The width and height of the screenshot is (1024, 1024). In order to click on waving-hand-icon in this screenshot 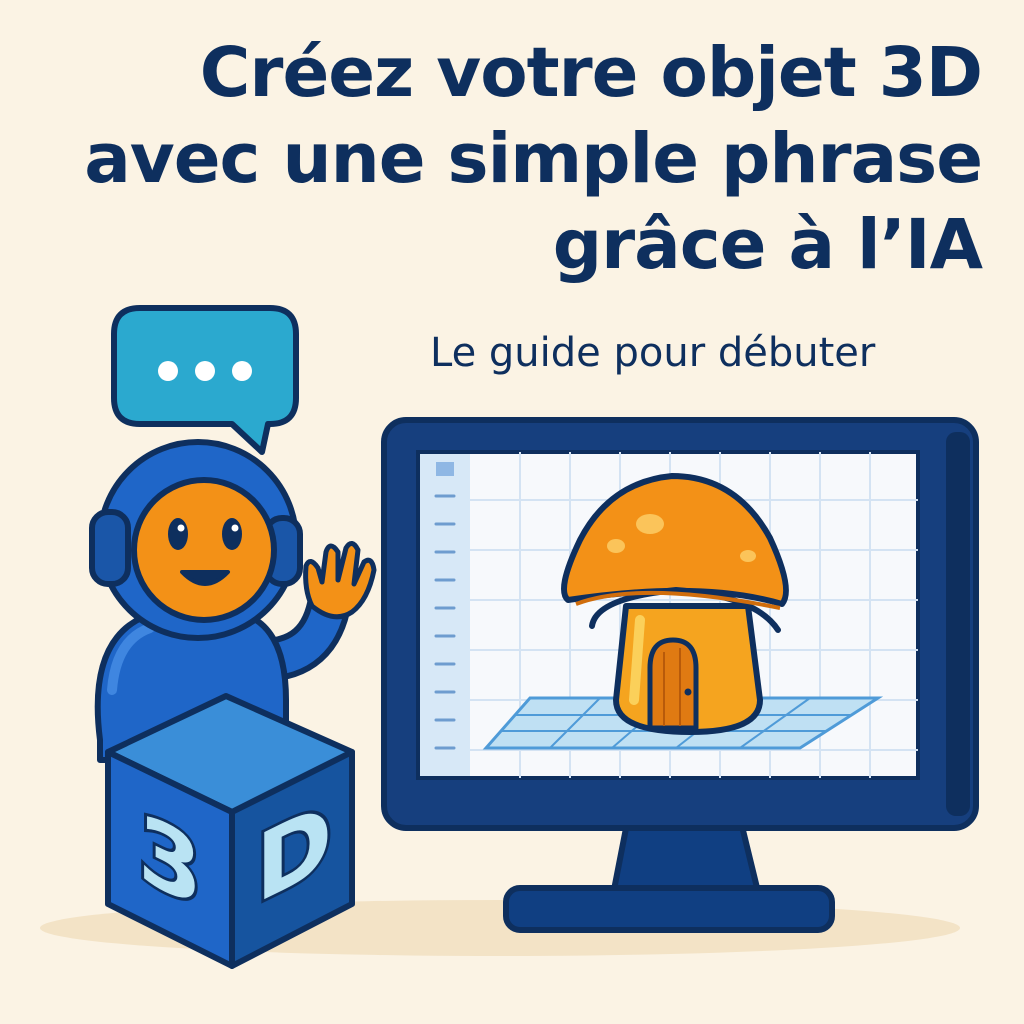, I will do `click(340, 580)`.